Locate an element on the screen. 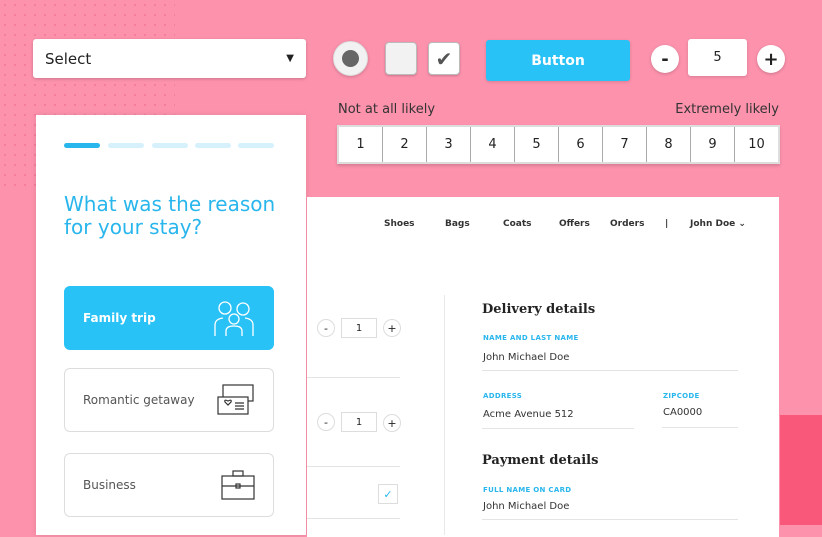 The height and width of the screenshot is (537, 822). scale-option-4: 4 is located at coordinates (493, 144).